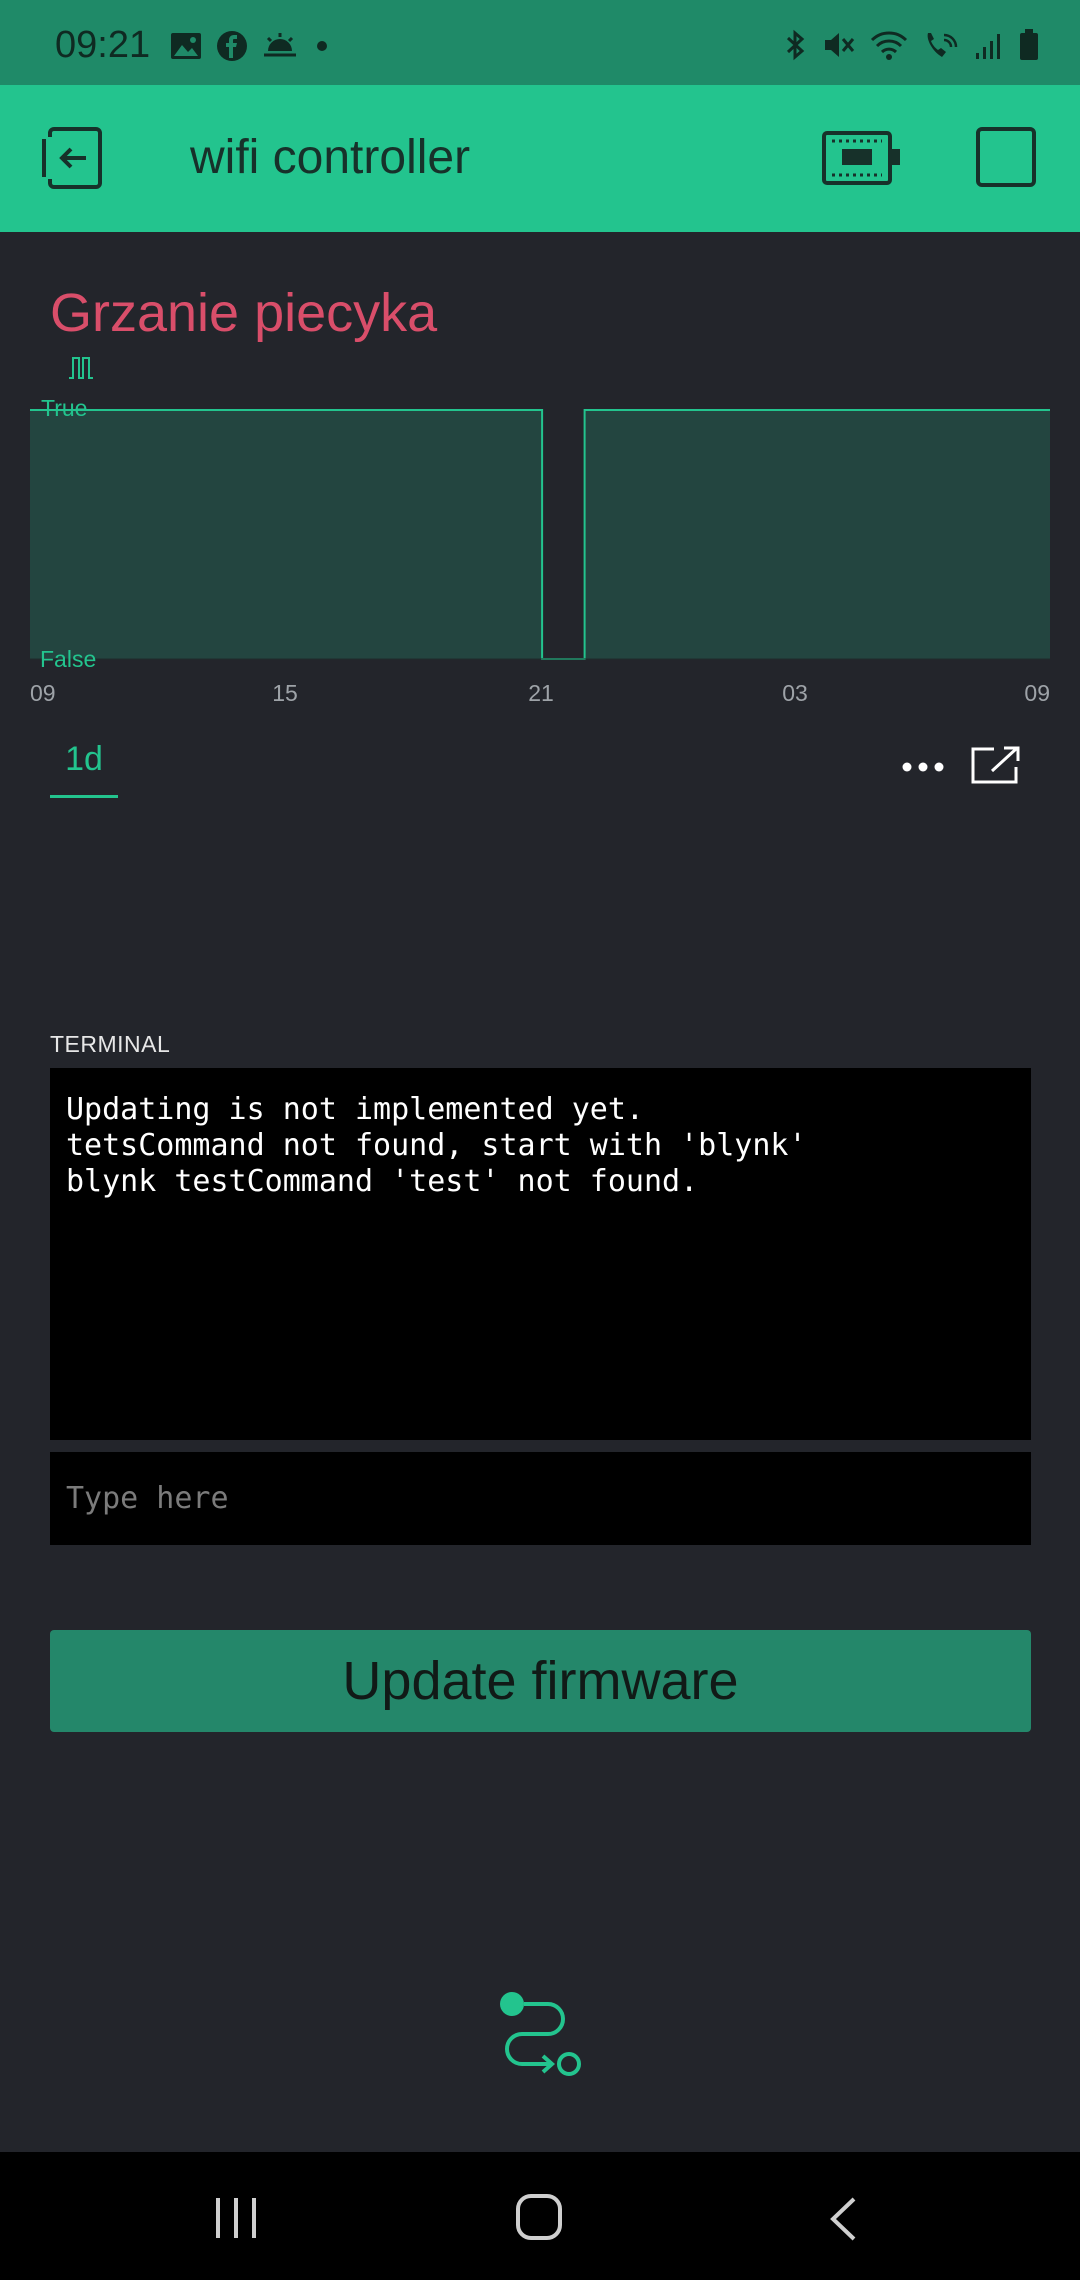 The image size is (1080, 2280). What do you see at coordinates (1006, 157) in the screenshot?
I see `stop-button` at bounding box center [1006, 157].